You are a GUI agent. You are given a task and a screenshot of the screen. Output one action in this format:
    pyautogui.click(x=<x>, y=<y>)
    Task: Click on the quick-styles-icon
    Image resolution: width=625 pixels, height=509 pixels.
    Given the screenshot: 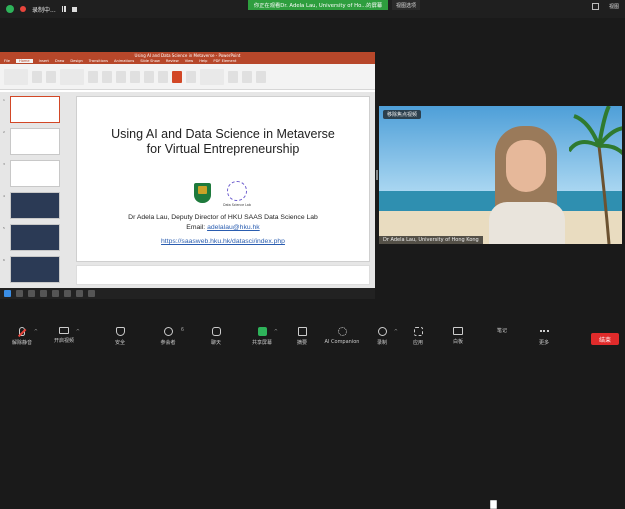 What is the action you would take?
    pyautogui.click(x=212, y=76)
    